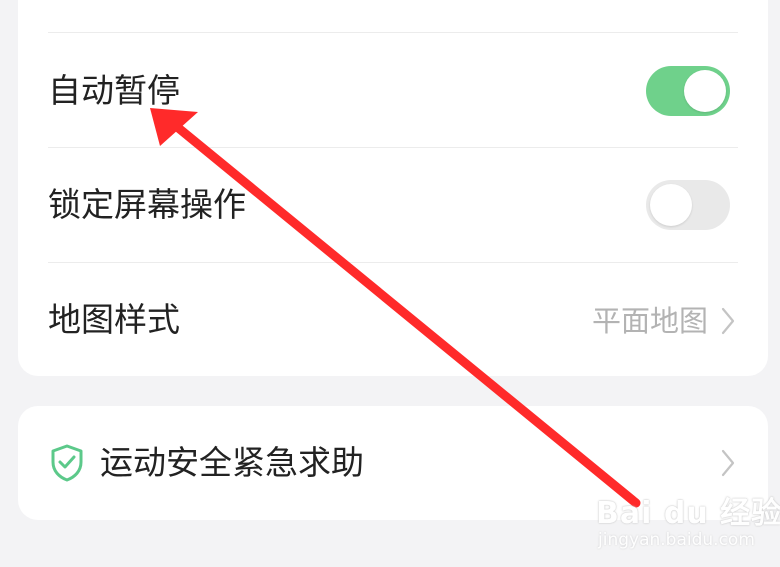  I want to click on auto-pause-toggle, so click(688, 91).